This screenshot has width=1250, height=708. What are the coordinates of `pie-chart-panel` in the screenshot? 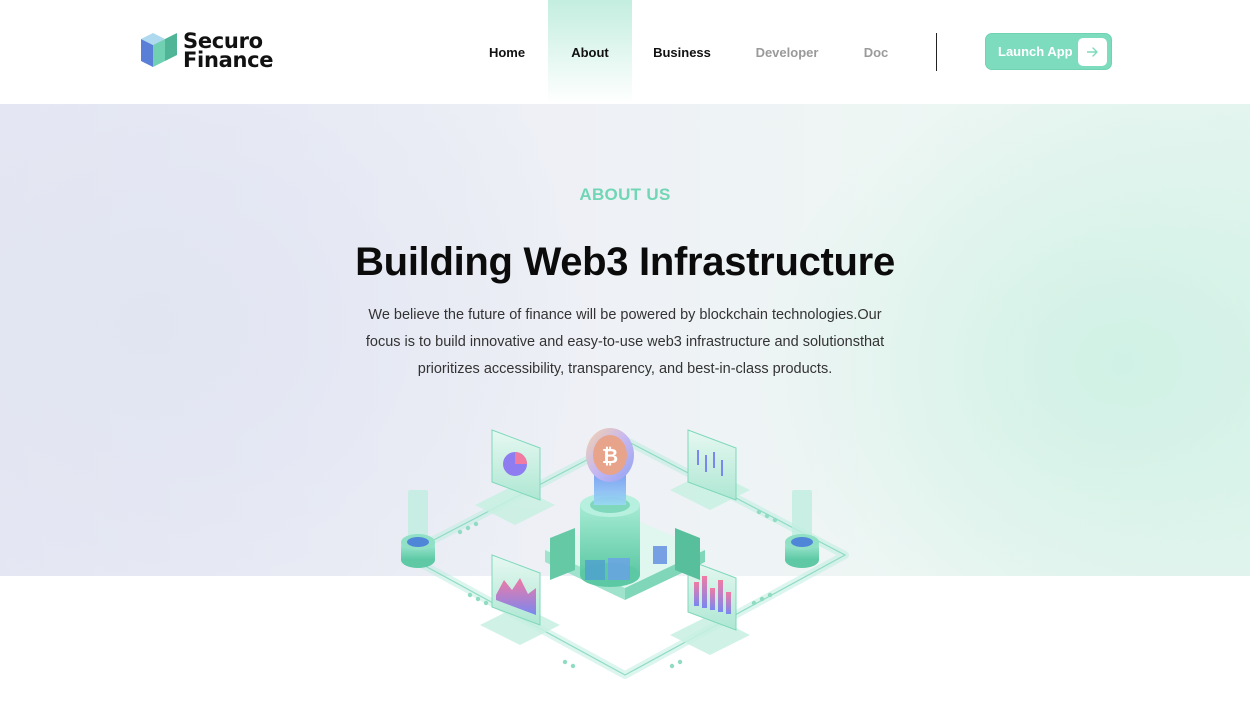 It's located at (516, 465).